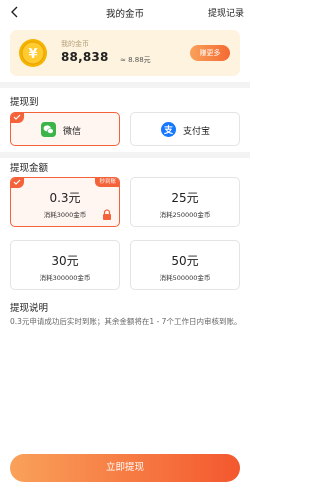 This screenshot has height=486, width=320. I want to click on amount-option-50: 50元 消耗500000金币, so click(185, 265).